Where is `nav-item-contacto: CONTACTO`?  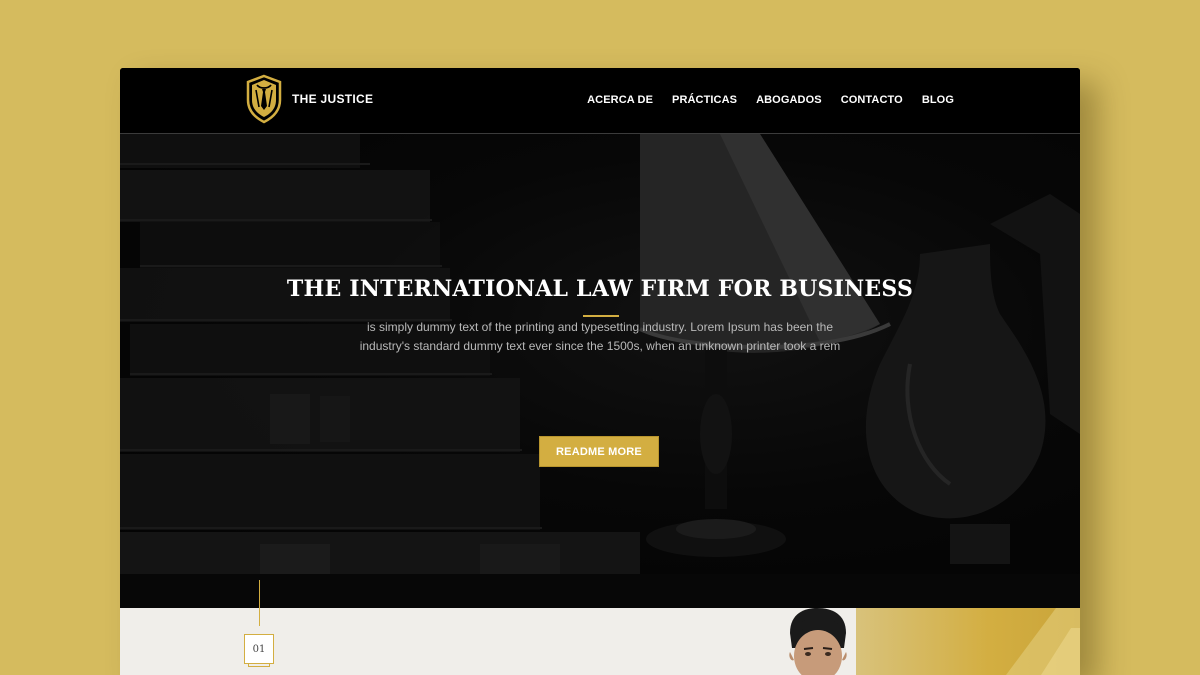
nav-item-contacto: CONTACTO is located at coordinates (872, 100).